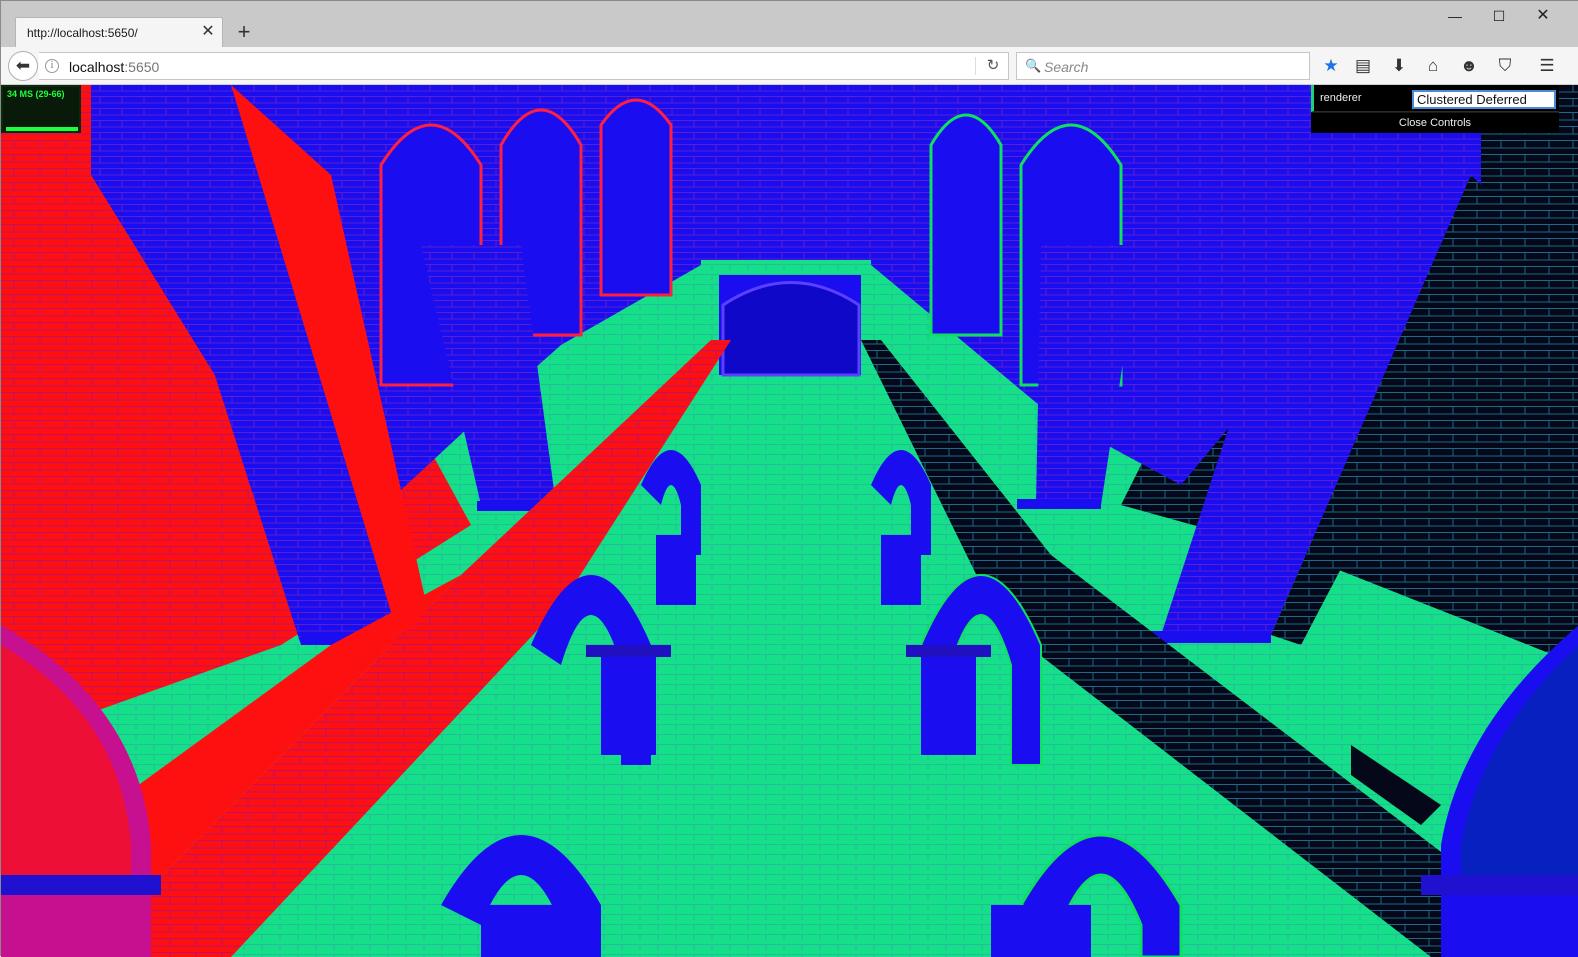  I want to click on search-placeholder: Search, so click(1066, 67).